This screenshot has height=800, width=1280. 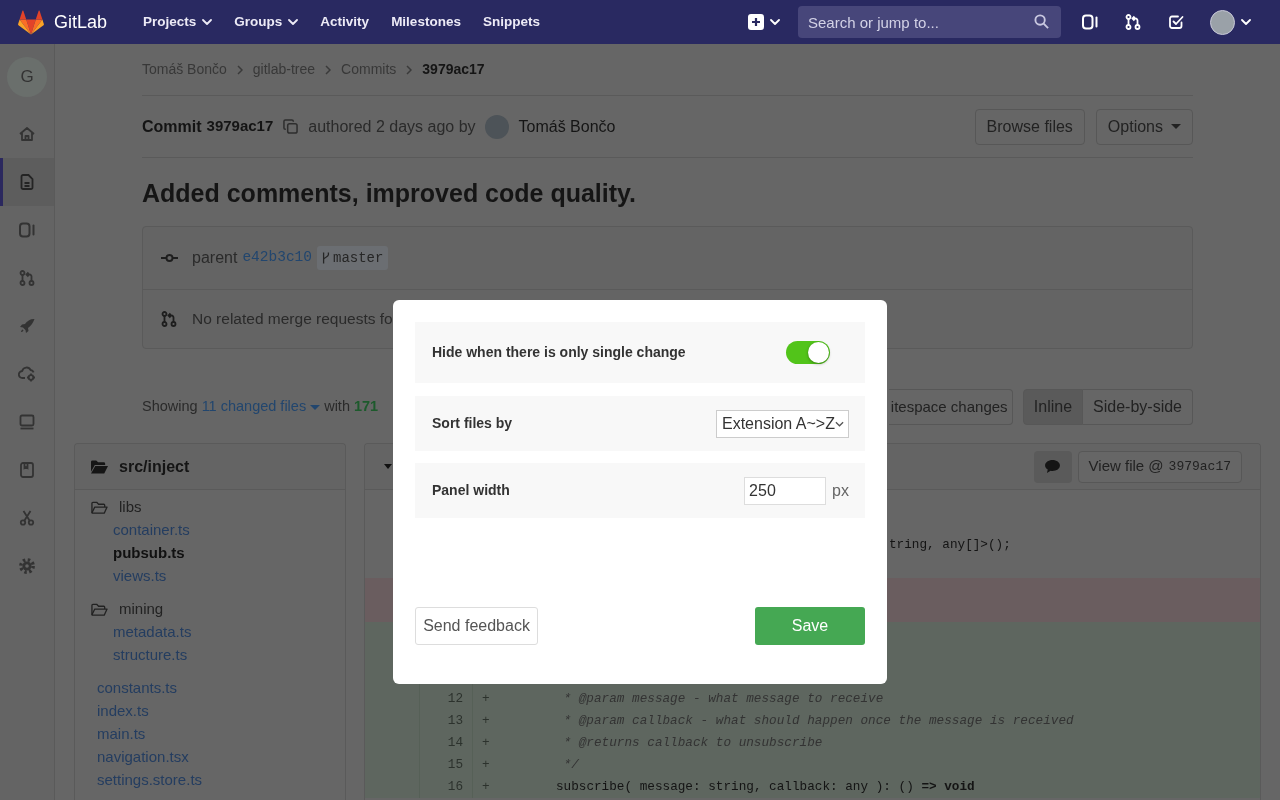 What do you see at coordinates (950, 407) in the screenshot?
I see `whitespace-button: itespace changes` at bounding box center [950, 407].